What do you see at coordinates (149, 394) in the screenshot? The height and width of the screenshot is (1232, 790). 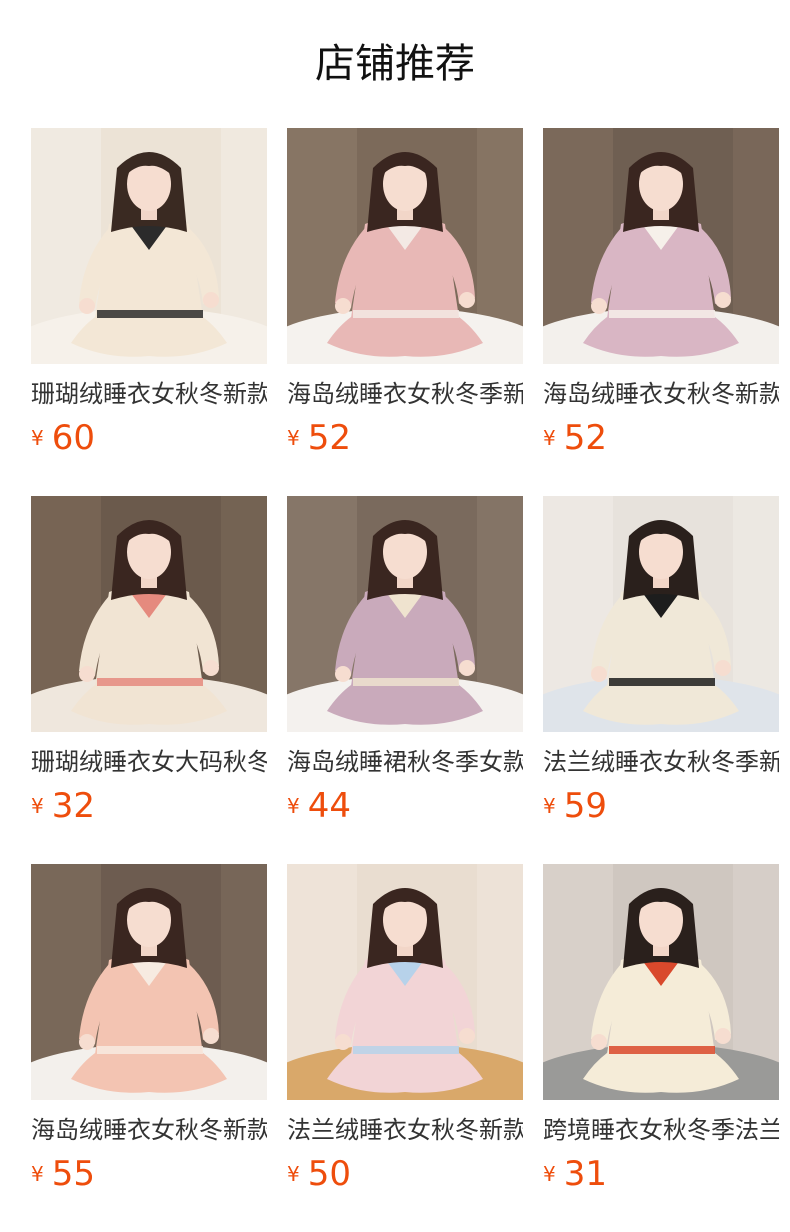 I see `product-name: 珊瑚绒睡衣女秋冬新款` at bounding box center [149, 394].